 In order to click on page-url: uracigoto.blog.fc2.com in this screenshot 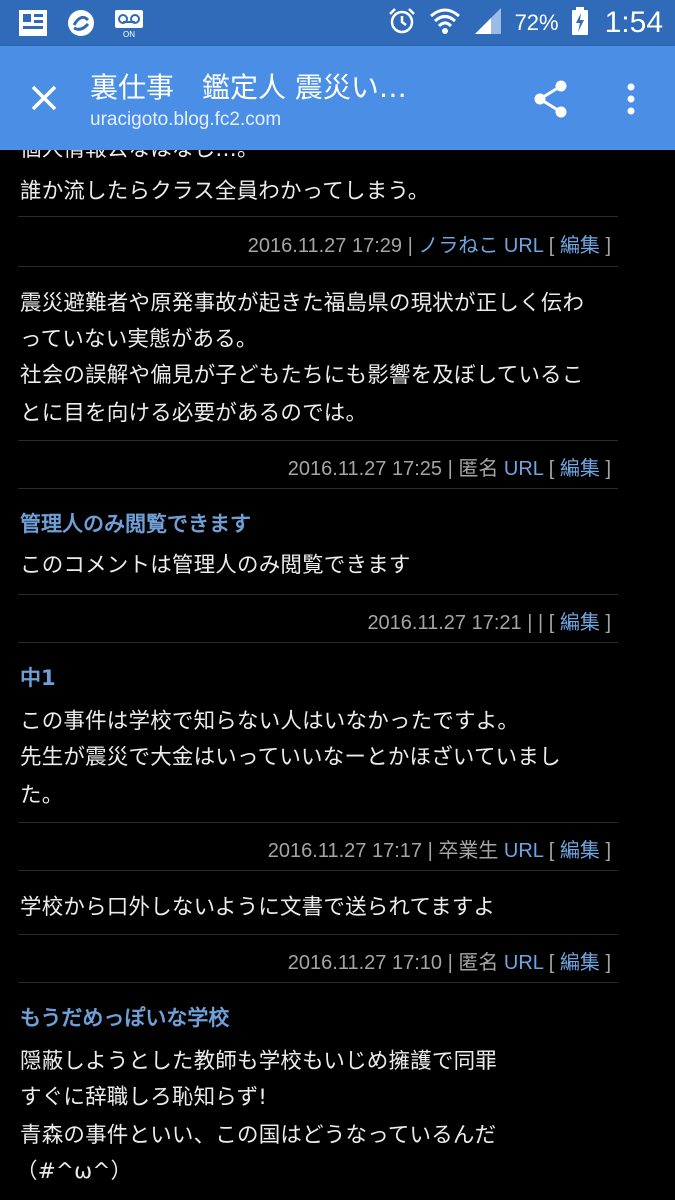, I will do `click(186, 119)`.